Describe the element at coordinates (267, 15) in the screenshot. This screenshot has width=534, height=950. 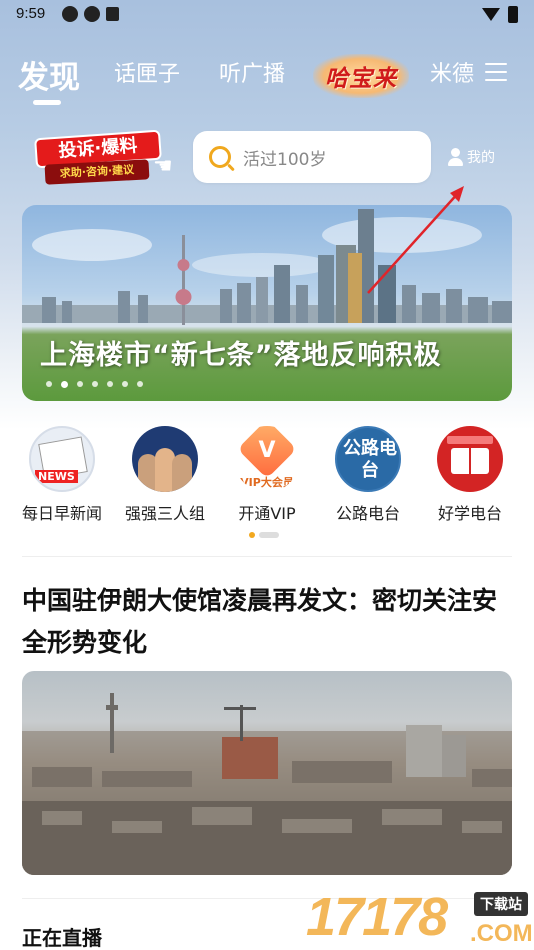
I see `status-bar: 9:59` at that location.